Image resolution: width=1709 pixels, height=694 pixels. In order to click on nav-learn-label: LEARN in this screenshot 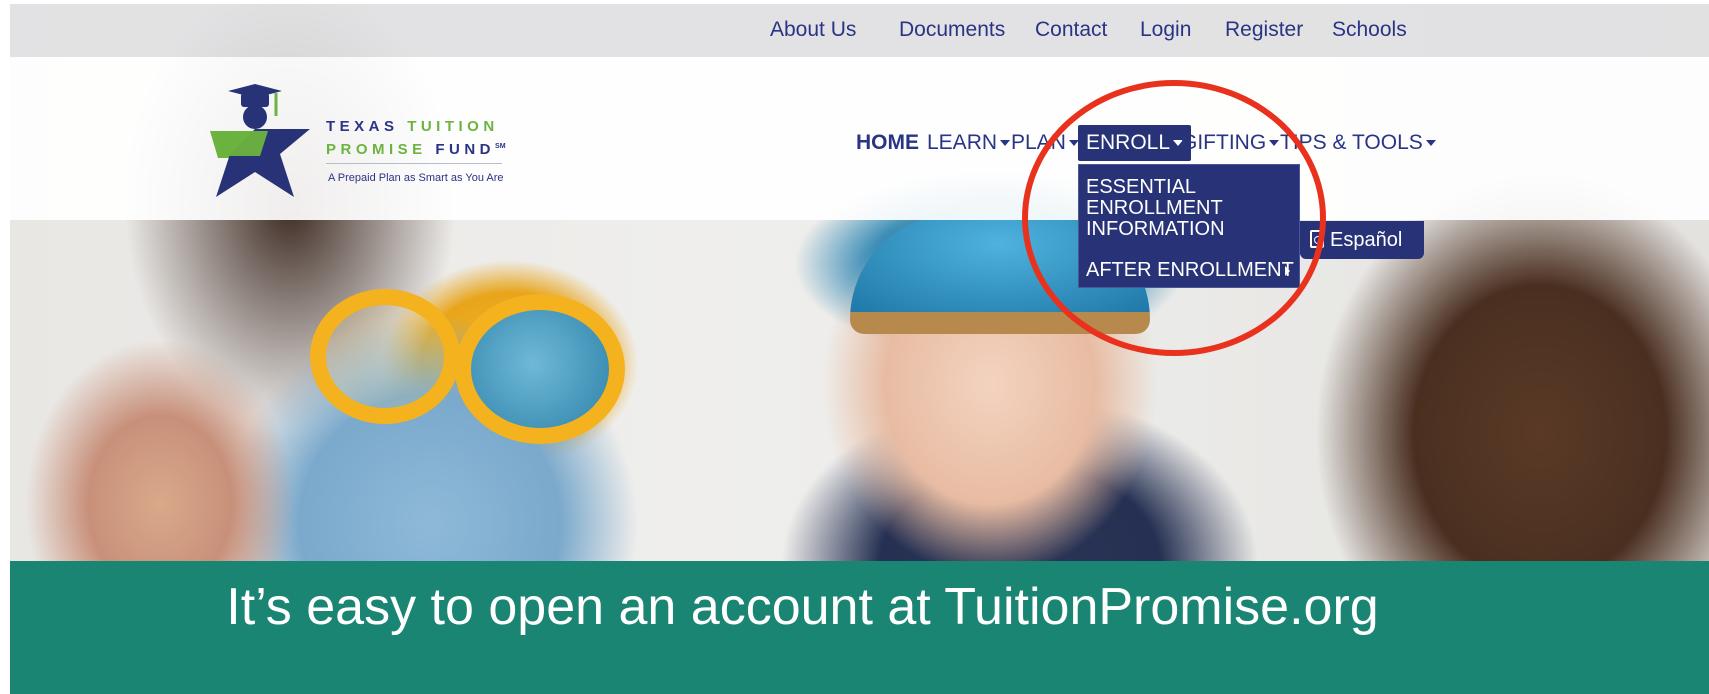, I will do `click(962, 142)`.